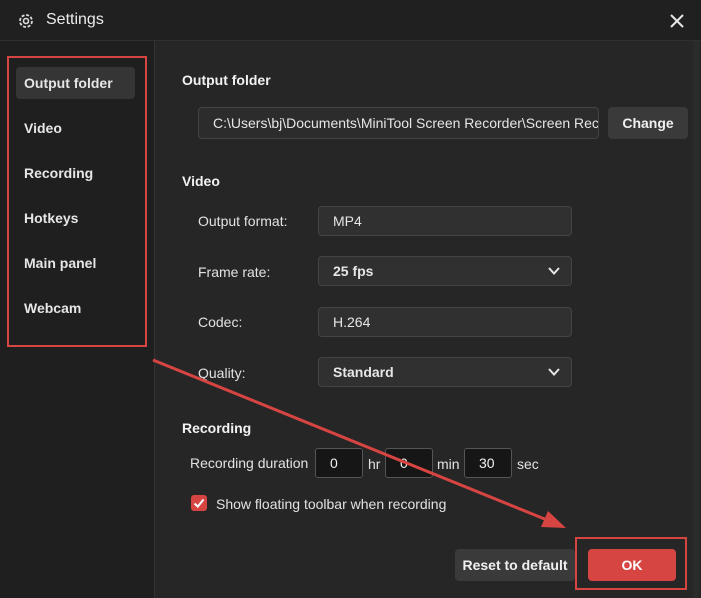 The width and height of the screenshot is (701, 598). Describe the element at coordinates (363, 372) in the screenshot. I see `quality-value: Standard` at that location.